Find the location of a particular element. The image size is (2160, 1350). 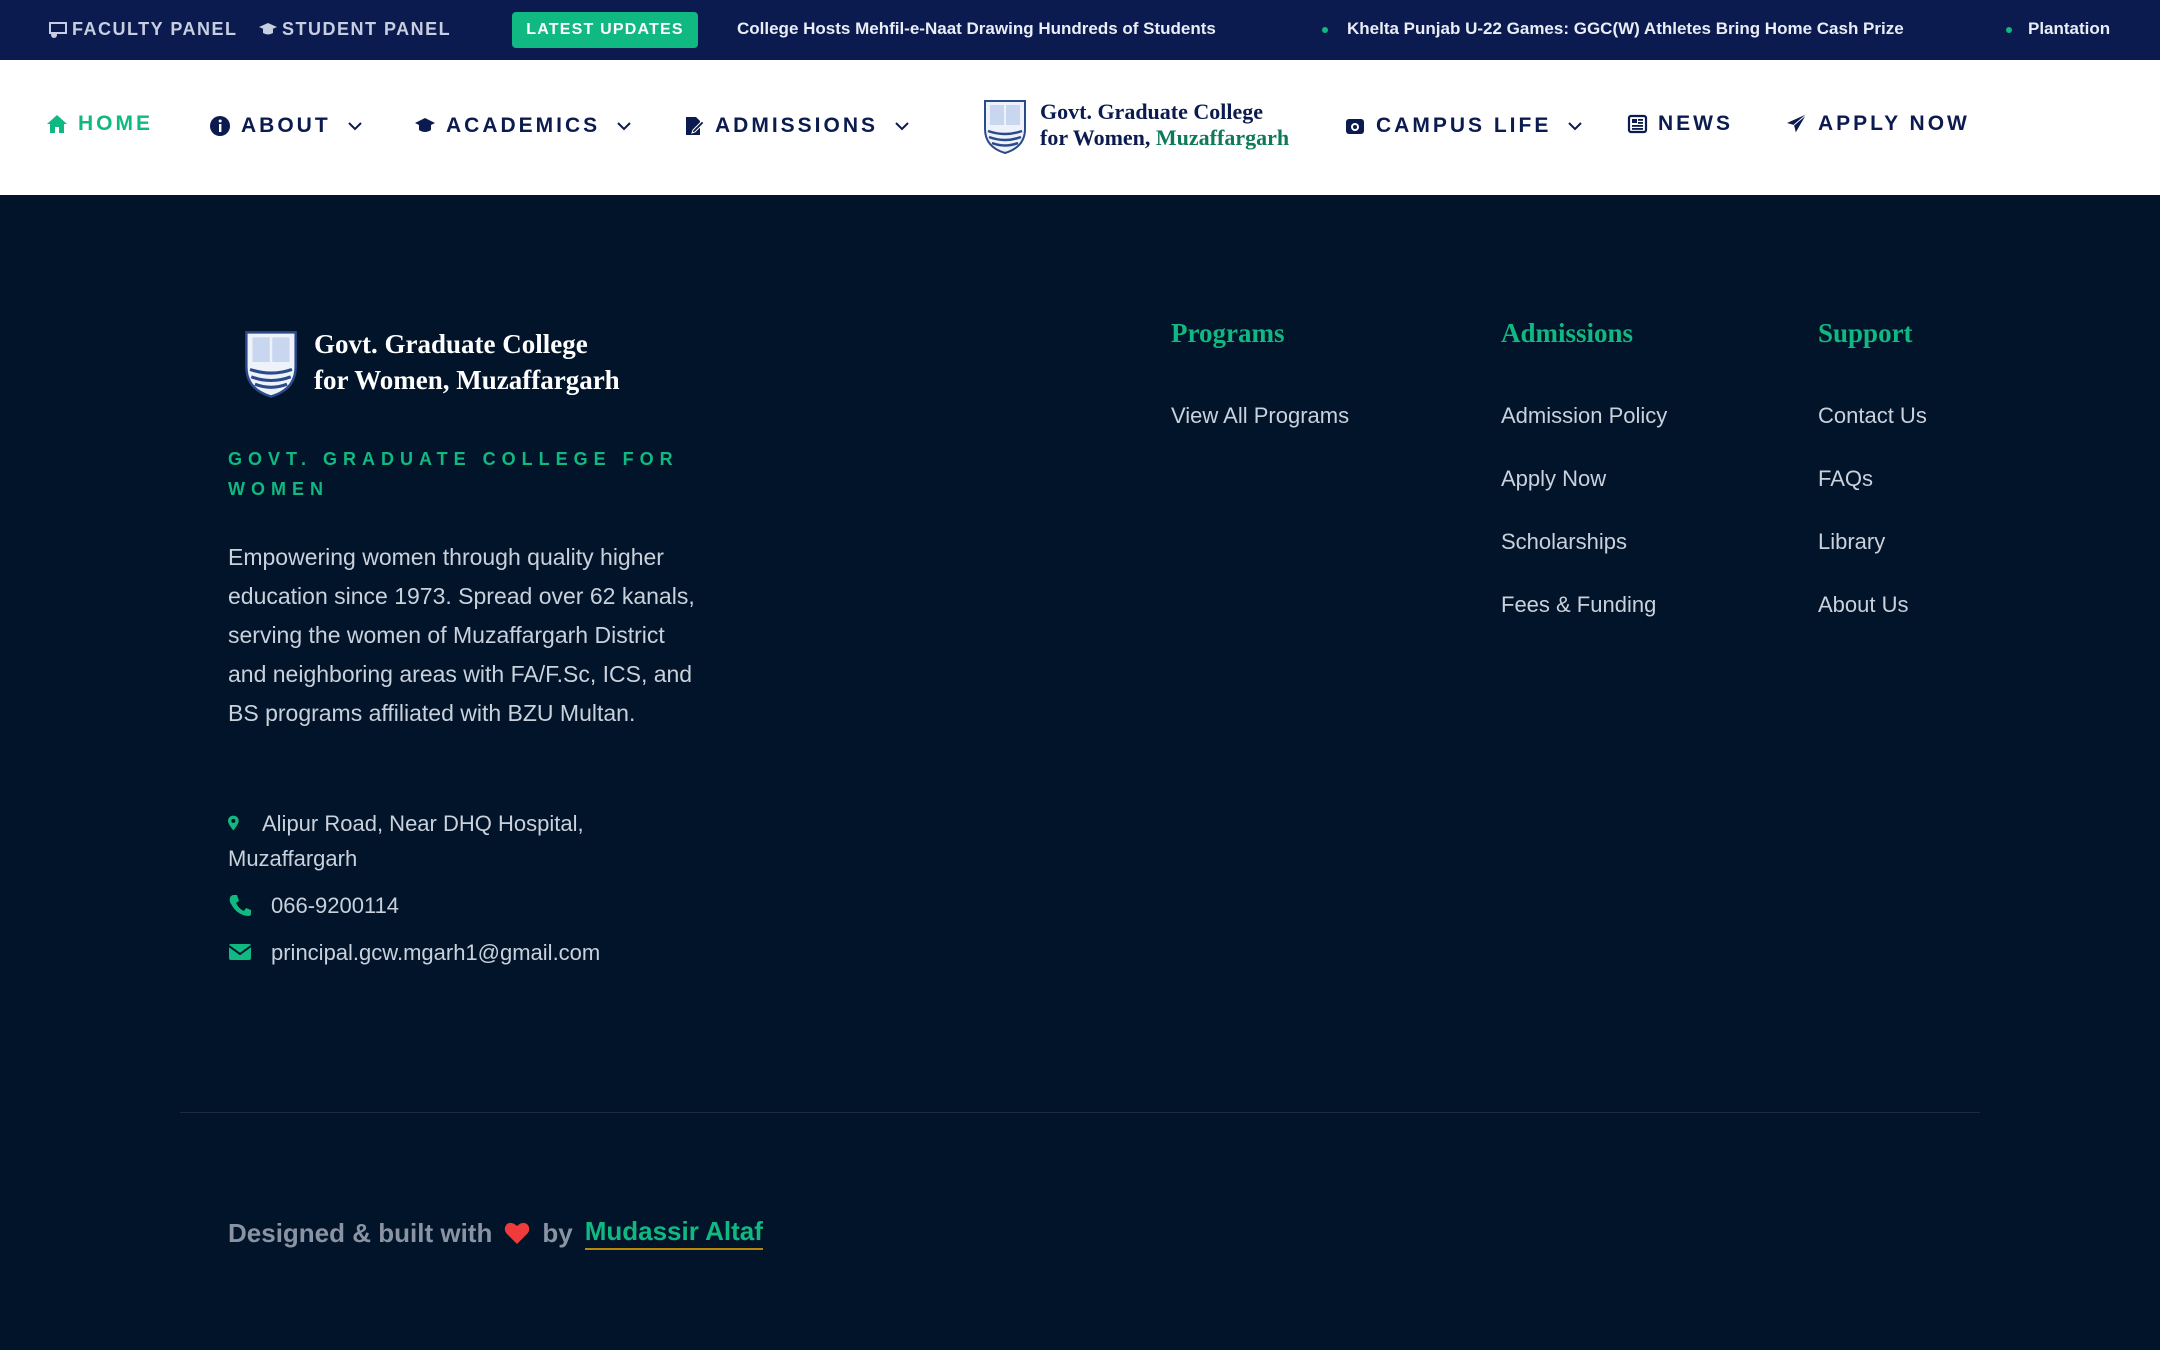

nav-campus-life-label: CAMPUS LIFE is located at coordinates (1464, 125).